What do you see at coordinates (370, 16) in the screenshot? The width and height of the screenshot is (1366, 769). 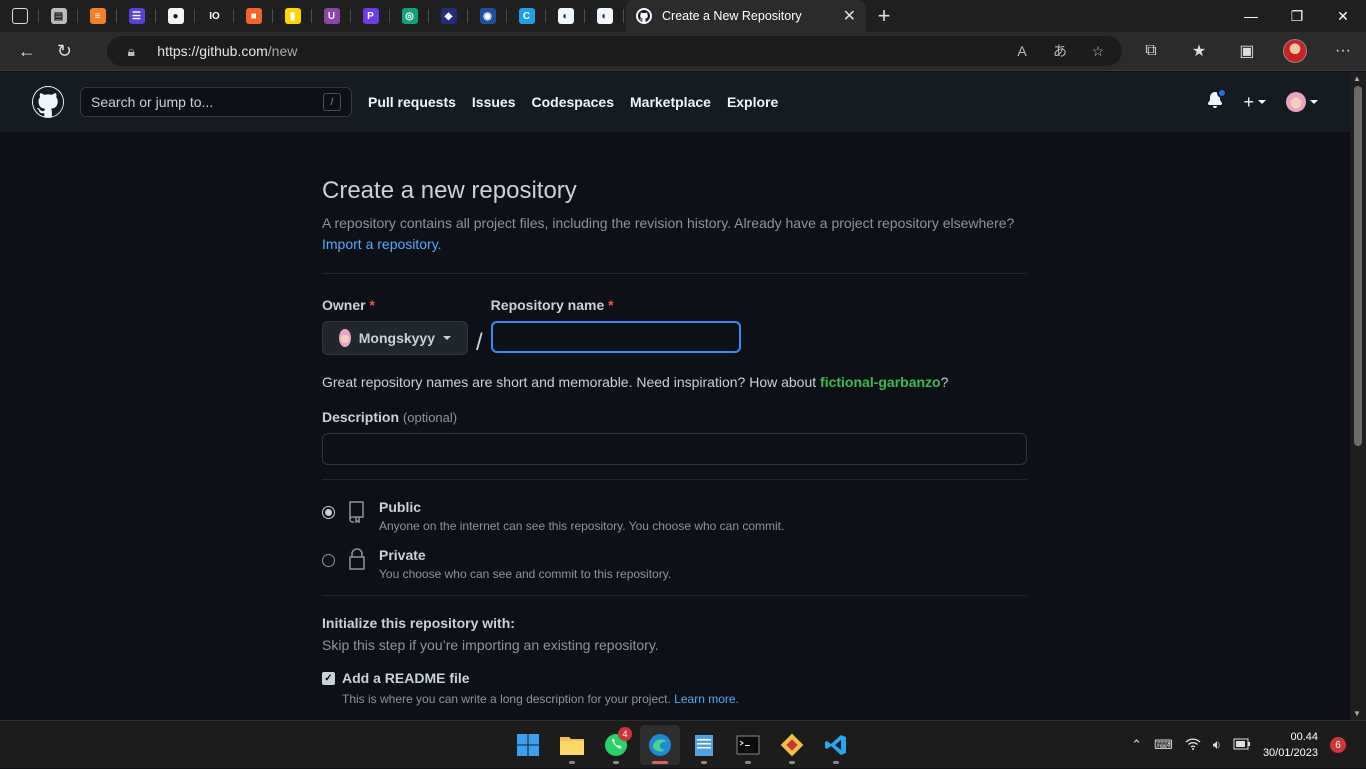 I see `pinned-tab: P` at bounding box center [370, 16].